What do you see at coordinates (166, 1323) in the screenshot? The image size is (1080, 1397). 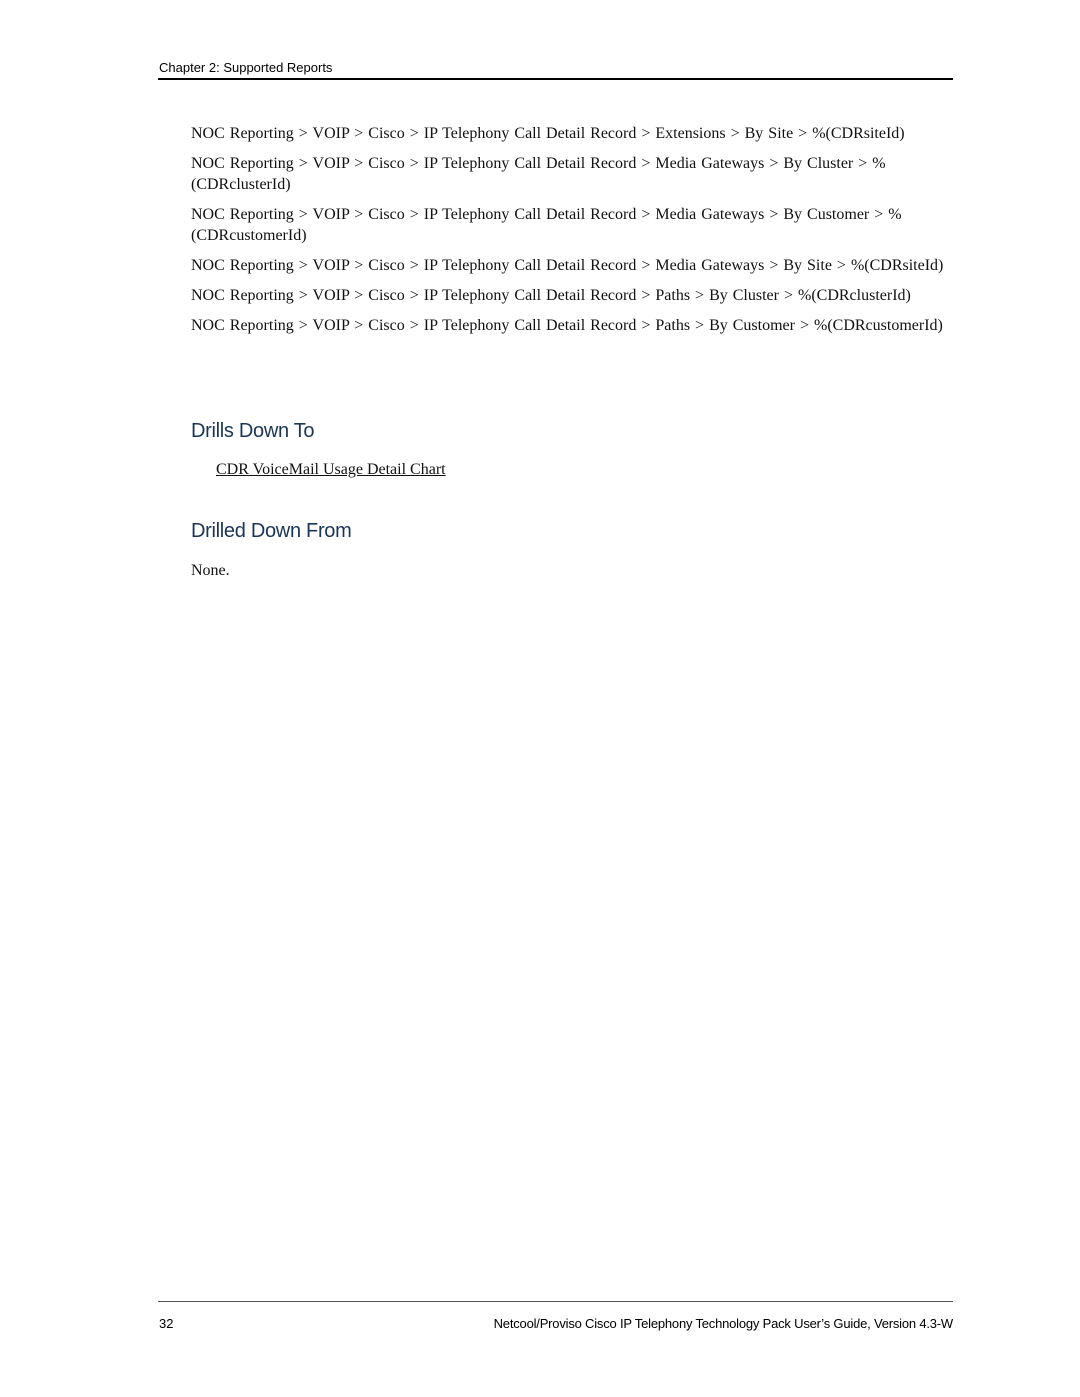 I see `page-number: 32` at bounding box center [166, 1323].